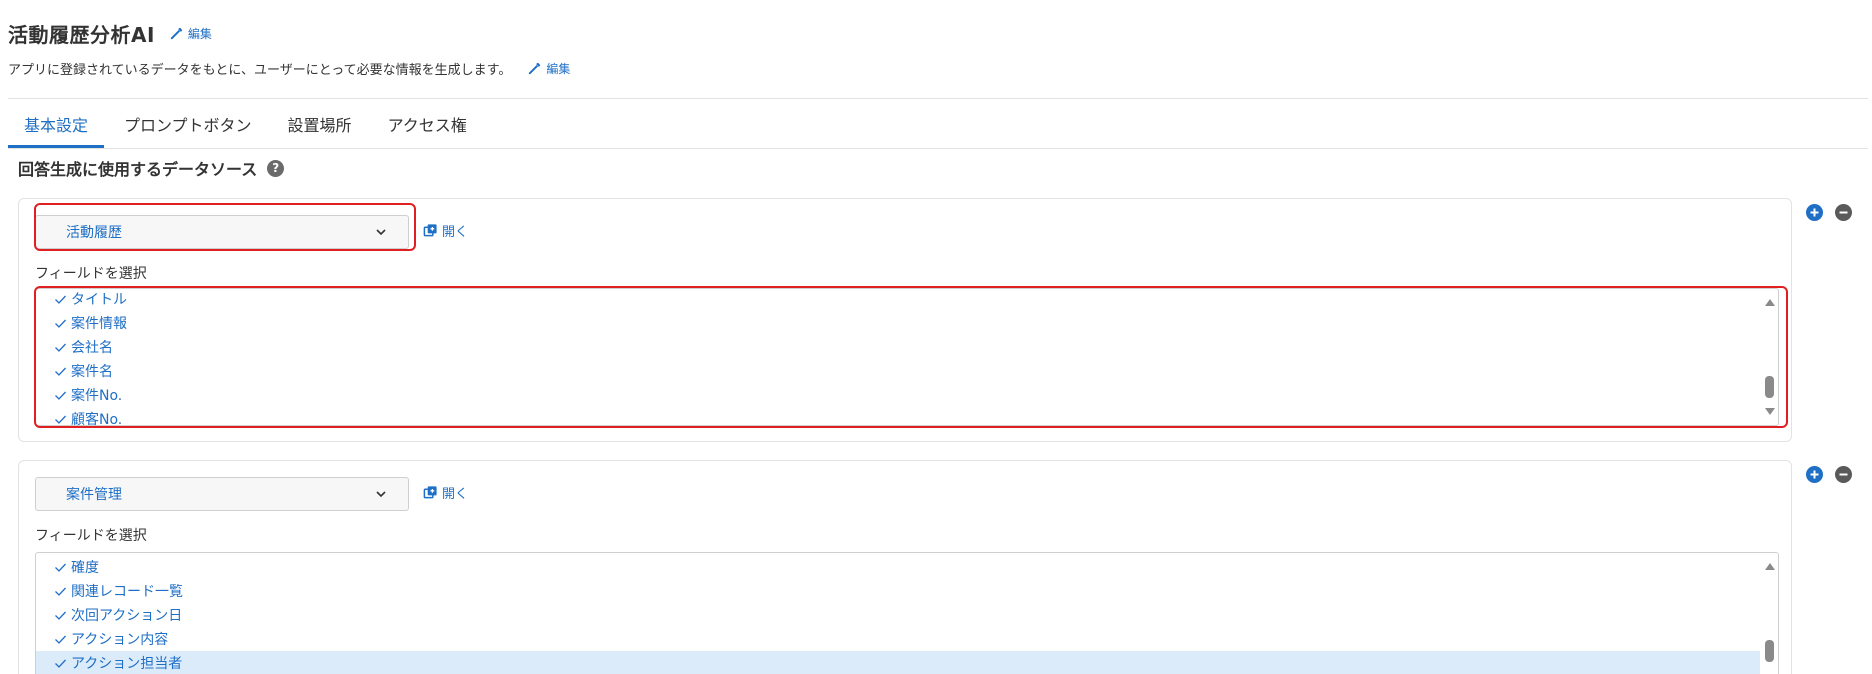  What do you see at coordinates (320, 125) in the screenshot?
I see `tab-placement: 設置場所` at bounding box center [320, 125].